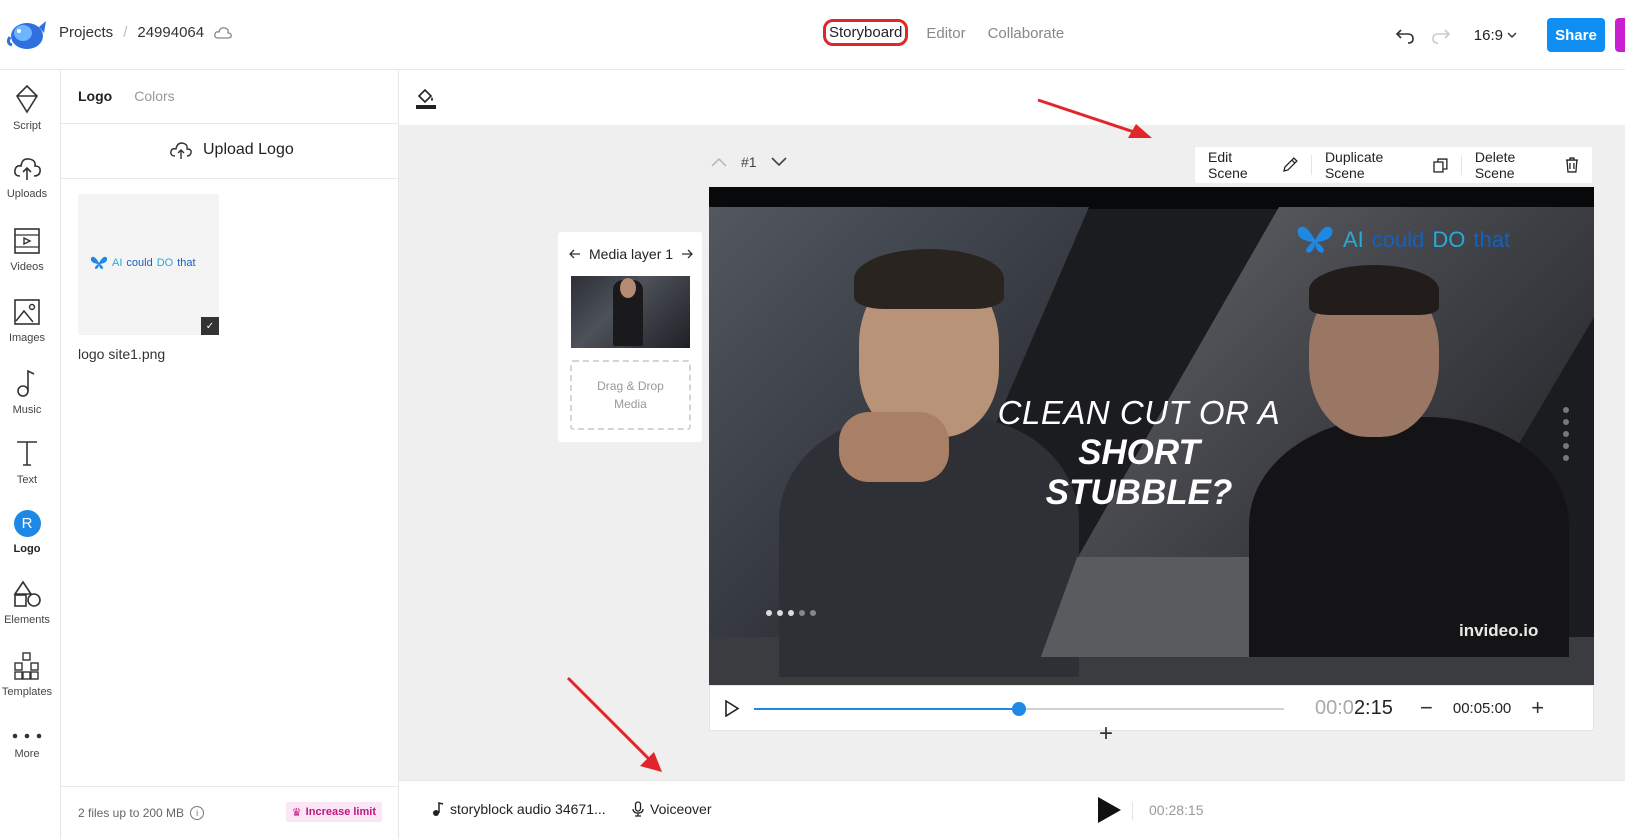 The image size is (1625, 839). I want to click on rail-item-script: Script, so click(27, 108).